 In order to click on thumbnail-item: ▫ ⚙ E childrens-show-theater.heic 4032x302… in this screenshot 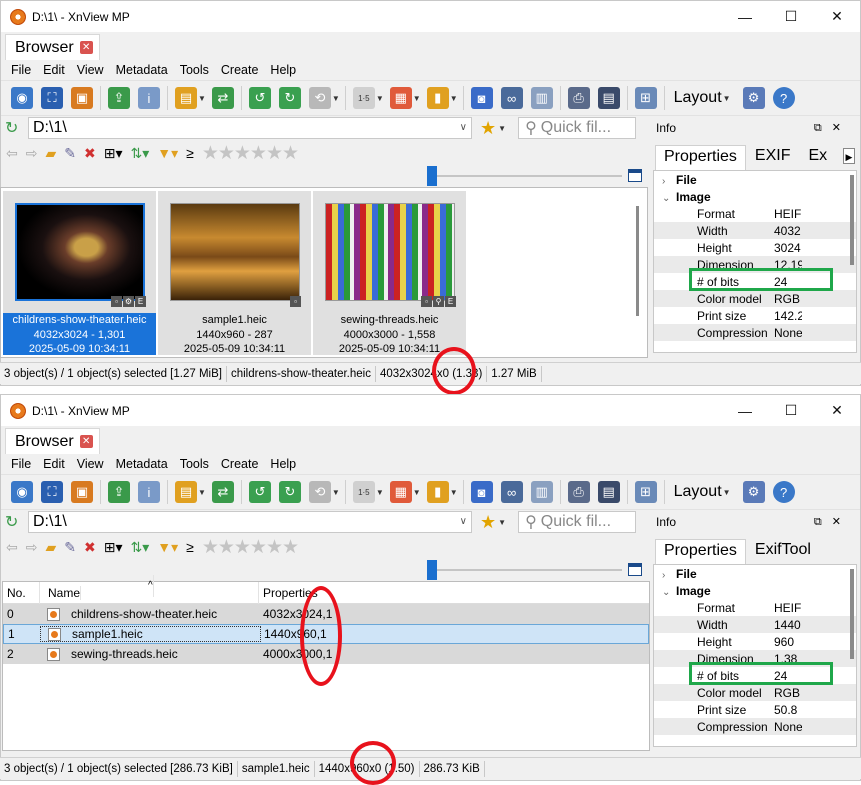, I will do `click(79, 273)`.